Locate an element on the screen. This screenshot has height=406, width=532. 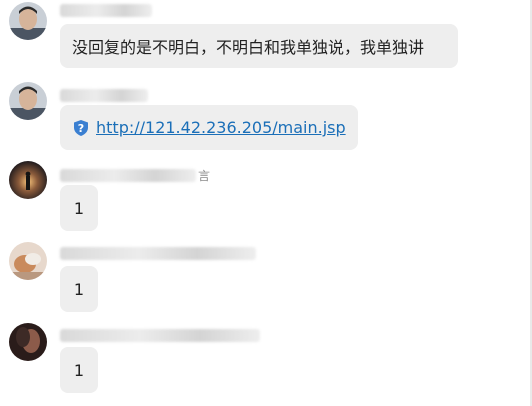
message-text: 没回复的是不明白，不明白和我单独说，我单独讲 is located at coordinates (248, 47).